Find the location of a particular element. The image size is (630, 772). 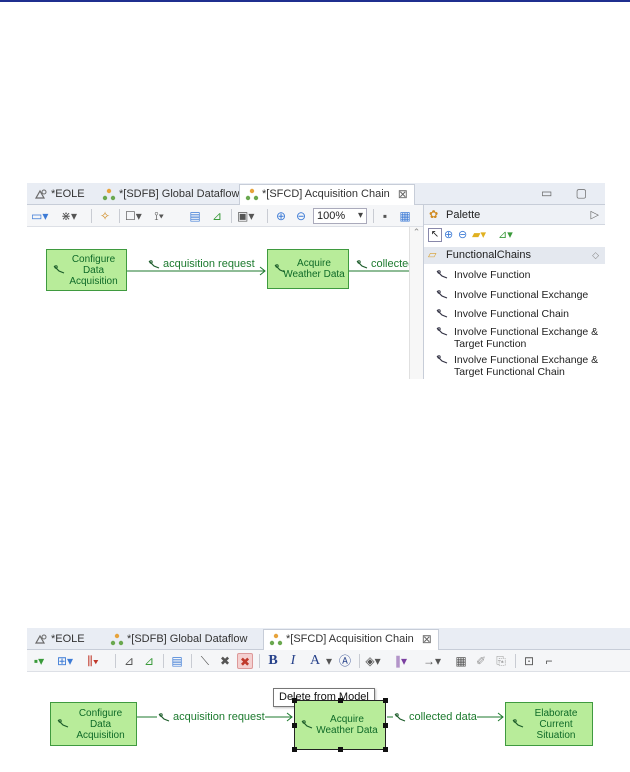

exchange-label-collected-data: collected data is located at coordinates (435, 717).